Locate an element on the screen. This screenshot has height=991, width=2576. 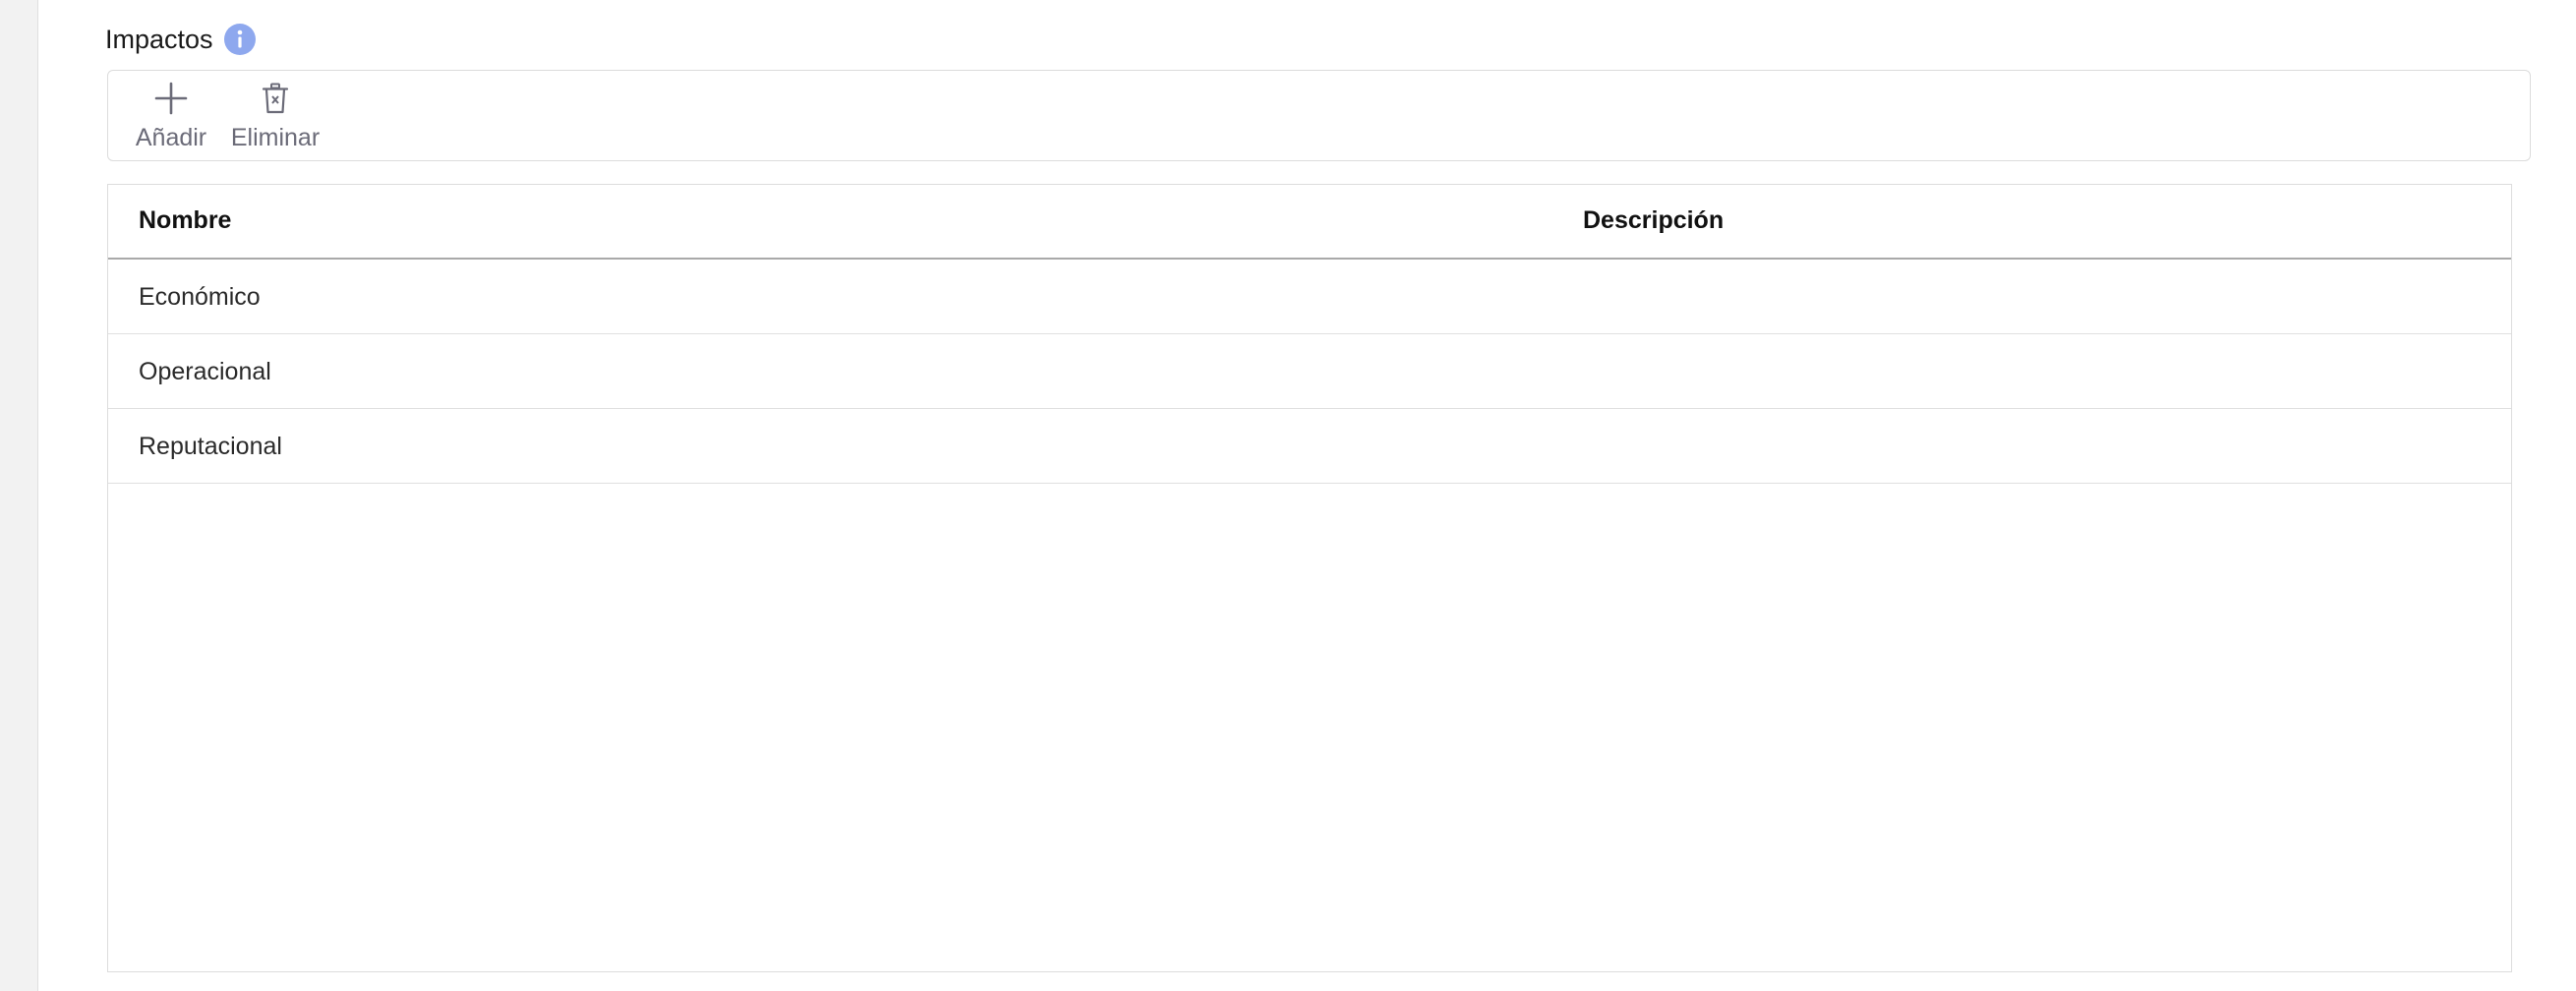
section-header: Impactos is located at coordinates (180, 39).